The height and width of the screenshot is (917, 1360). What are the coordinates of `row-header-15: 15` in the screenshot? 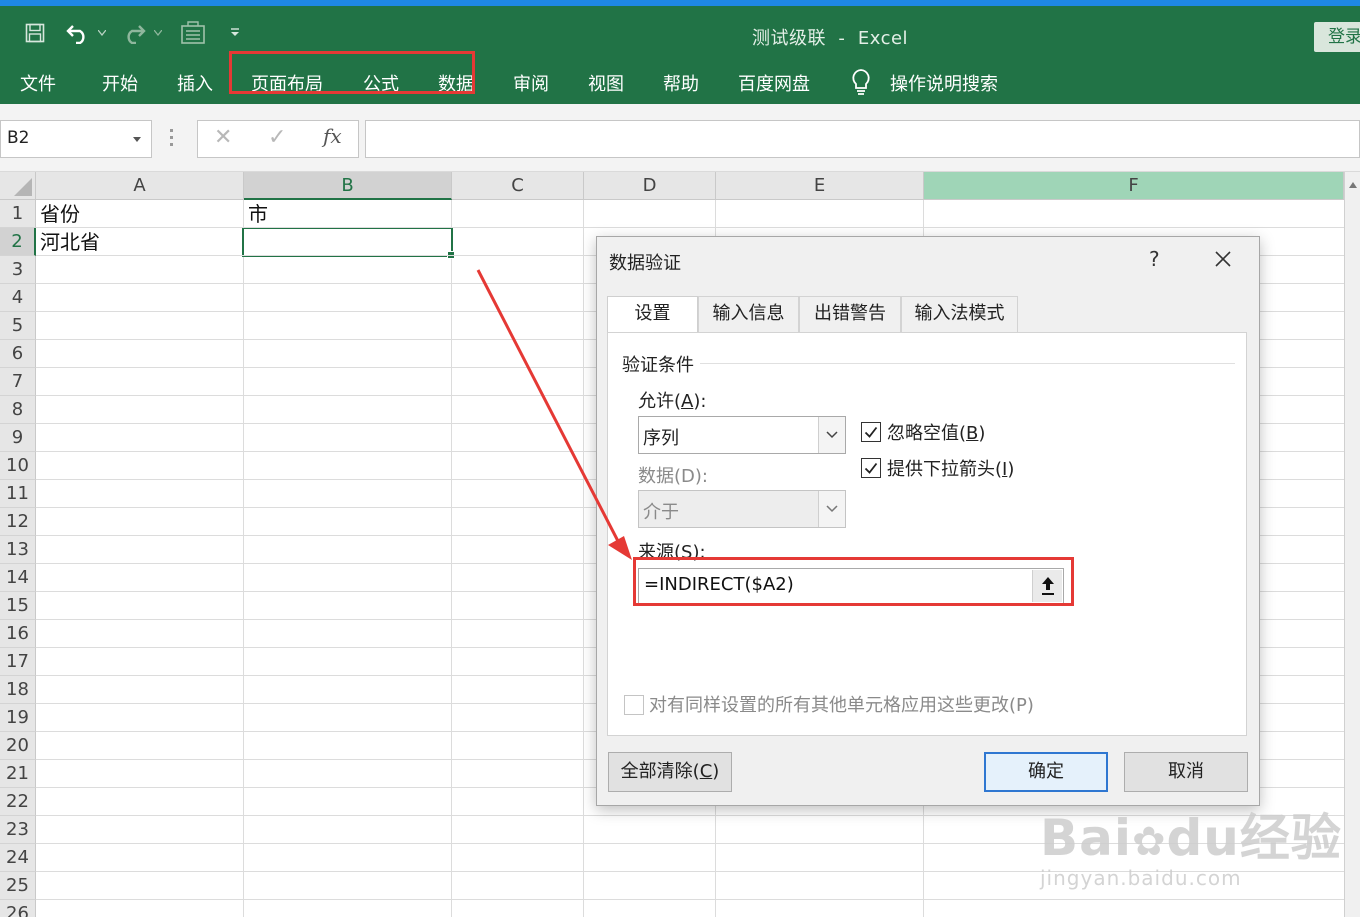 It's located at (18, 606).